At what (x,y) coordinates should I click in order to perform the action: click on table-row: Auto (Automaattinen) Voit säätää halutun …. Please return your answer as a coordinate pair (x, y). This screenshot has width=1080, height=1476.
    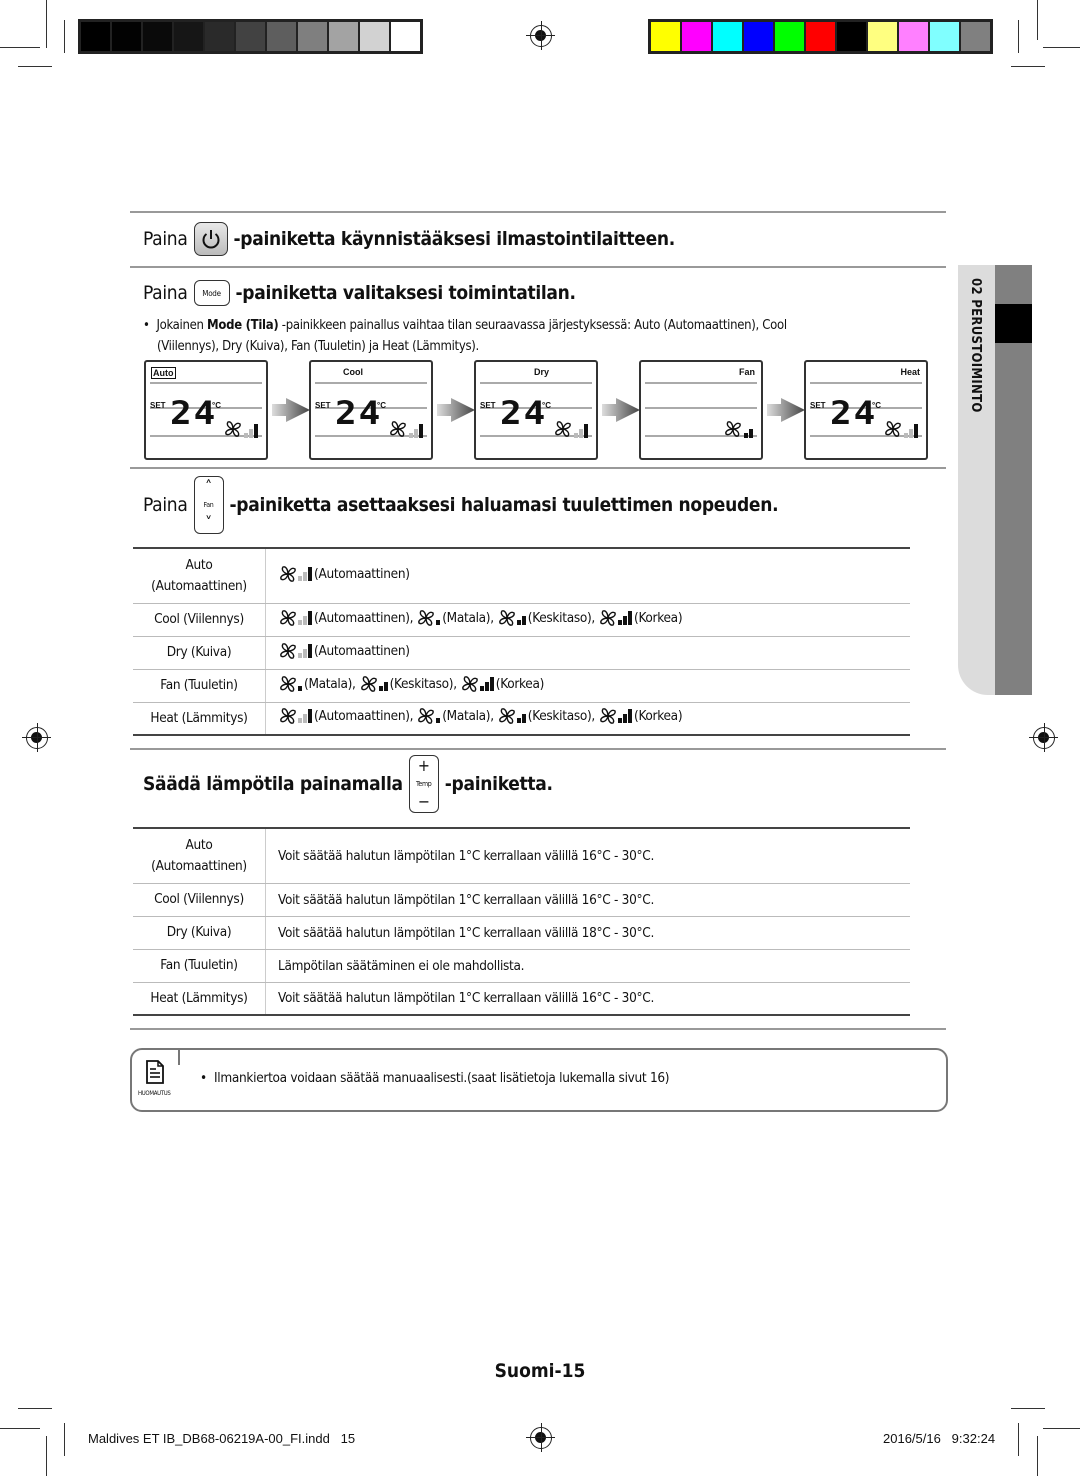
    Looking at the image, I should click on (521, 855).